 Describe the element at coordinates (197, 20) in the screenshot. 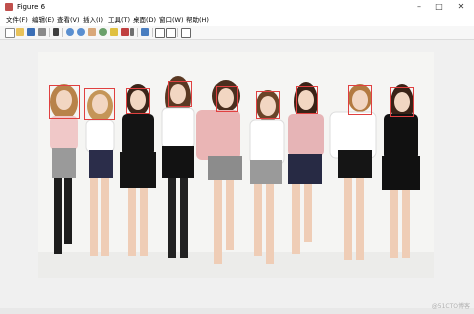

I see `menu-help: 帮助(H)` at that location.